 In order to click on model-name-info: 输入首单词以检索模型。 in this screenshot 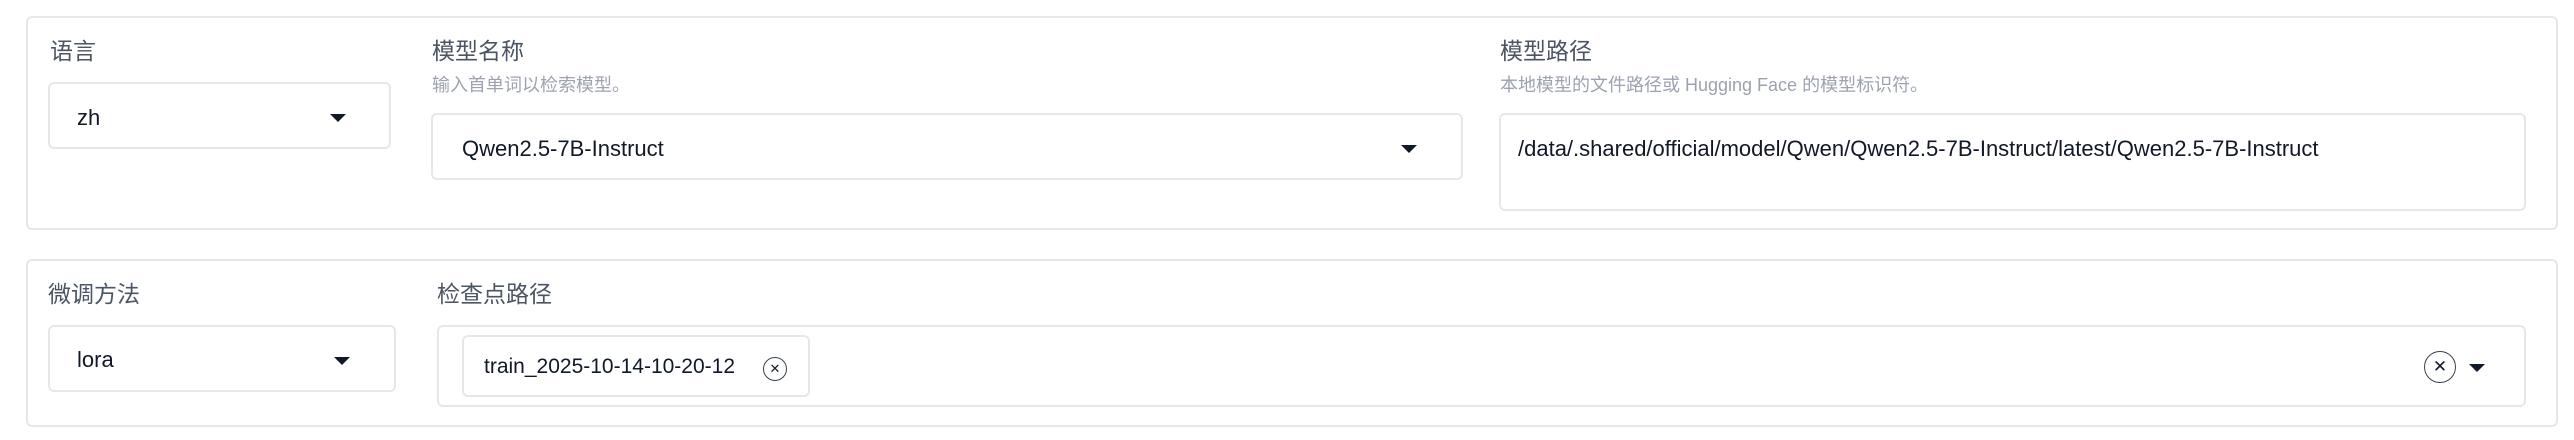, I will do `click(531, 85)`.